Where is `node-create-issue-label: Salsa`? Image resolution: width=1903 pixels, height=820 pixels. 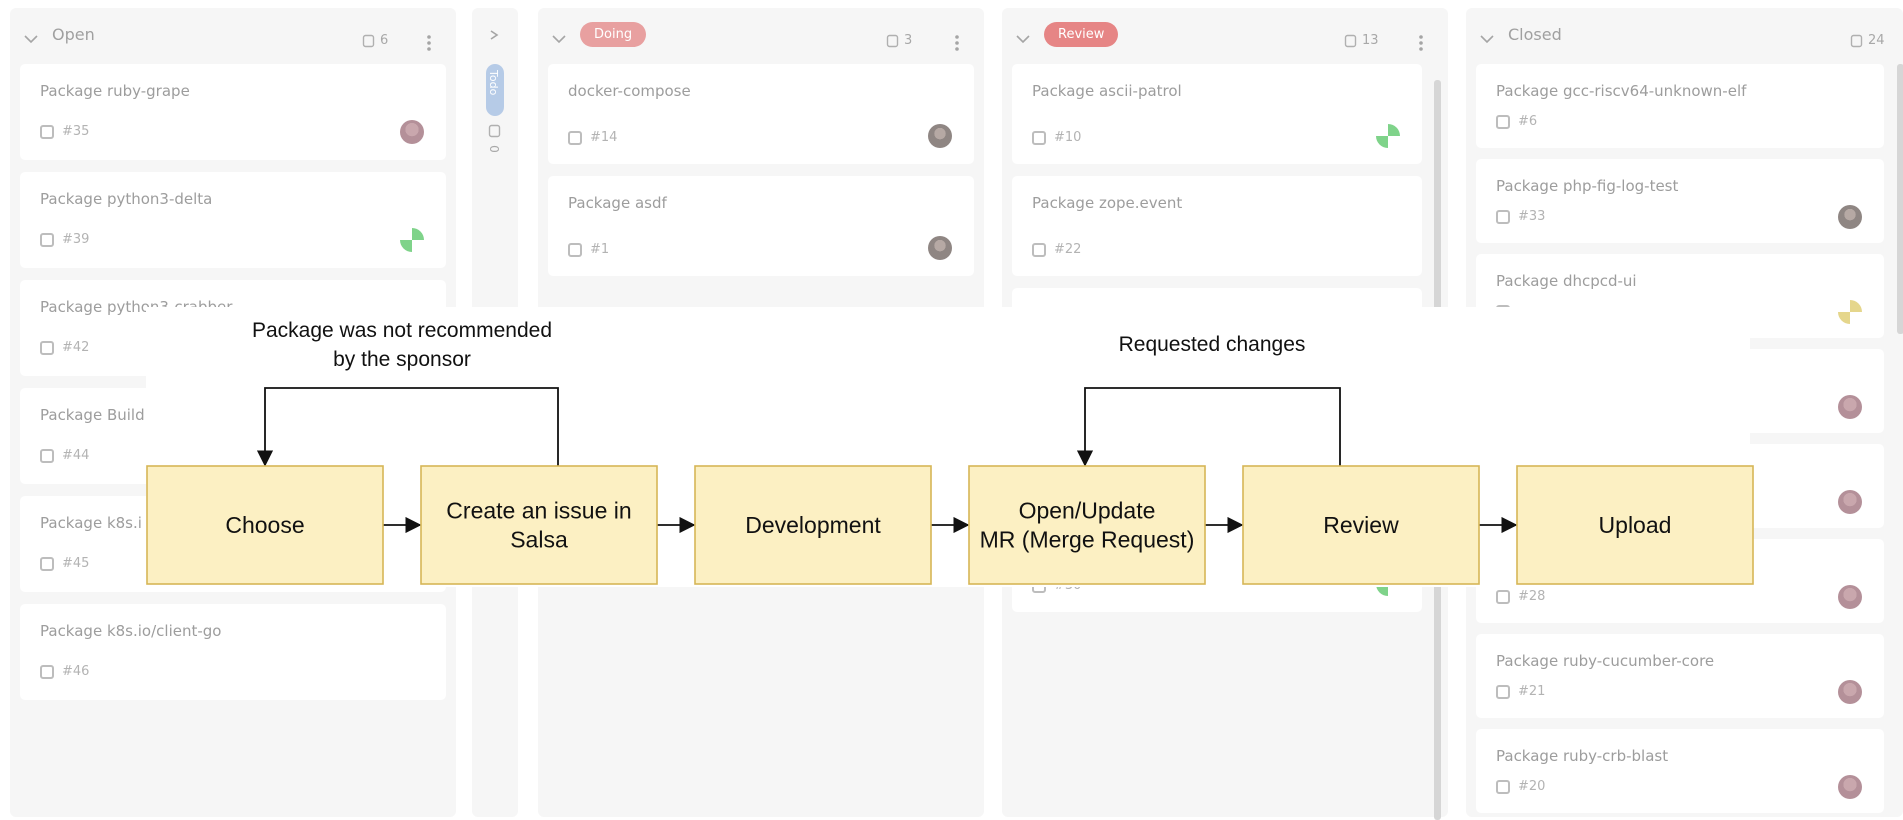
node-create-issue-label: Salsa is located at coordinates (539, 540).